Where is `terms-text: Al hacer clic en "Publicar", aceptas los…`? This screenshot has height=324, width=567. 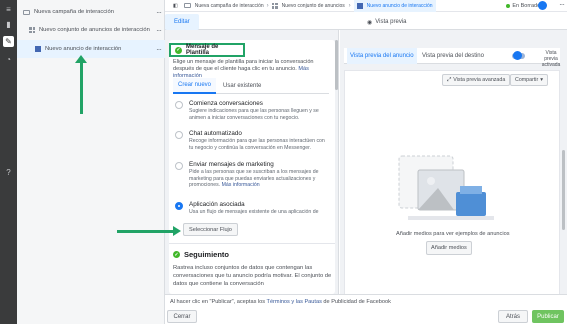
terms-text: Al hacer clic en "Publicar", aceptas los… is located at coordinates (280, 302).